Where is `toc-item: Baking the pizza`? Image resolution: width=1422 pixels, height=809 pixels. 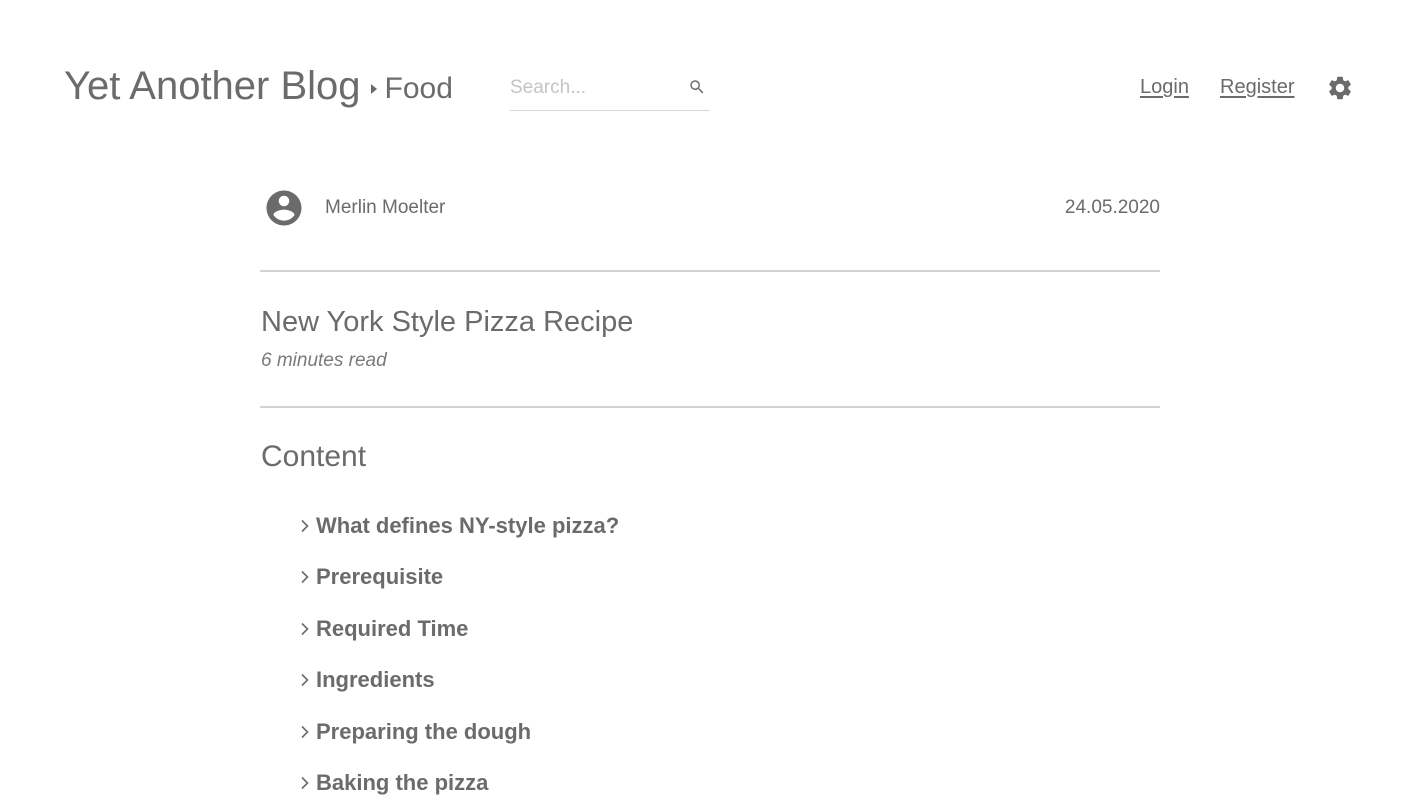 toc-item: Baking the pizza is located at coordinates (459, 783).